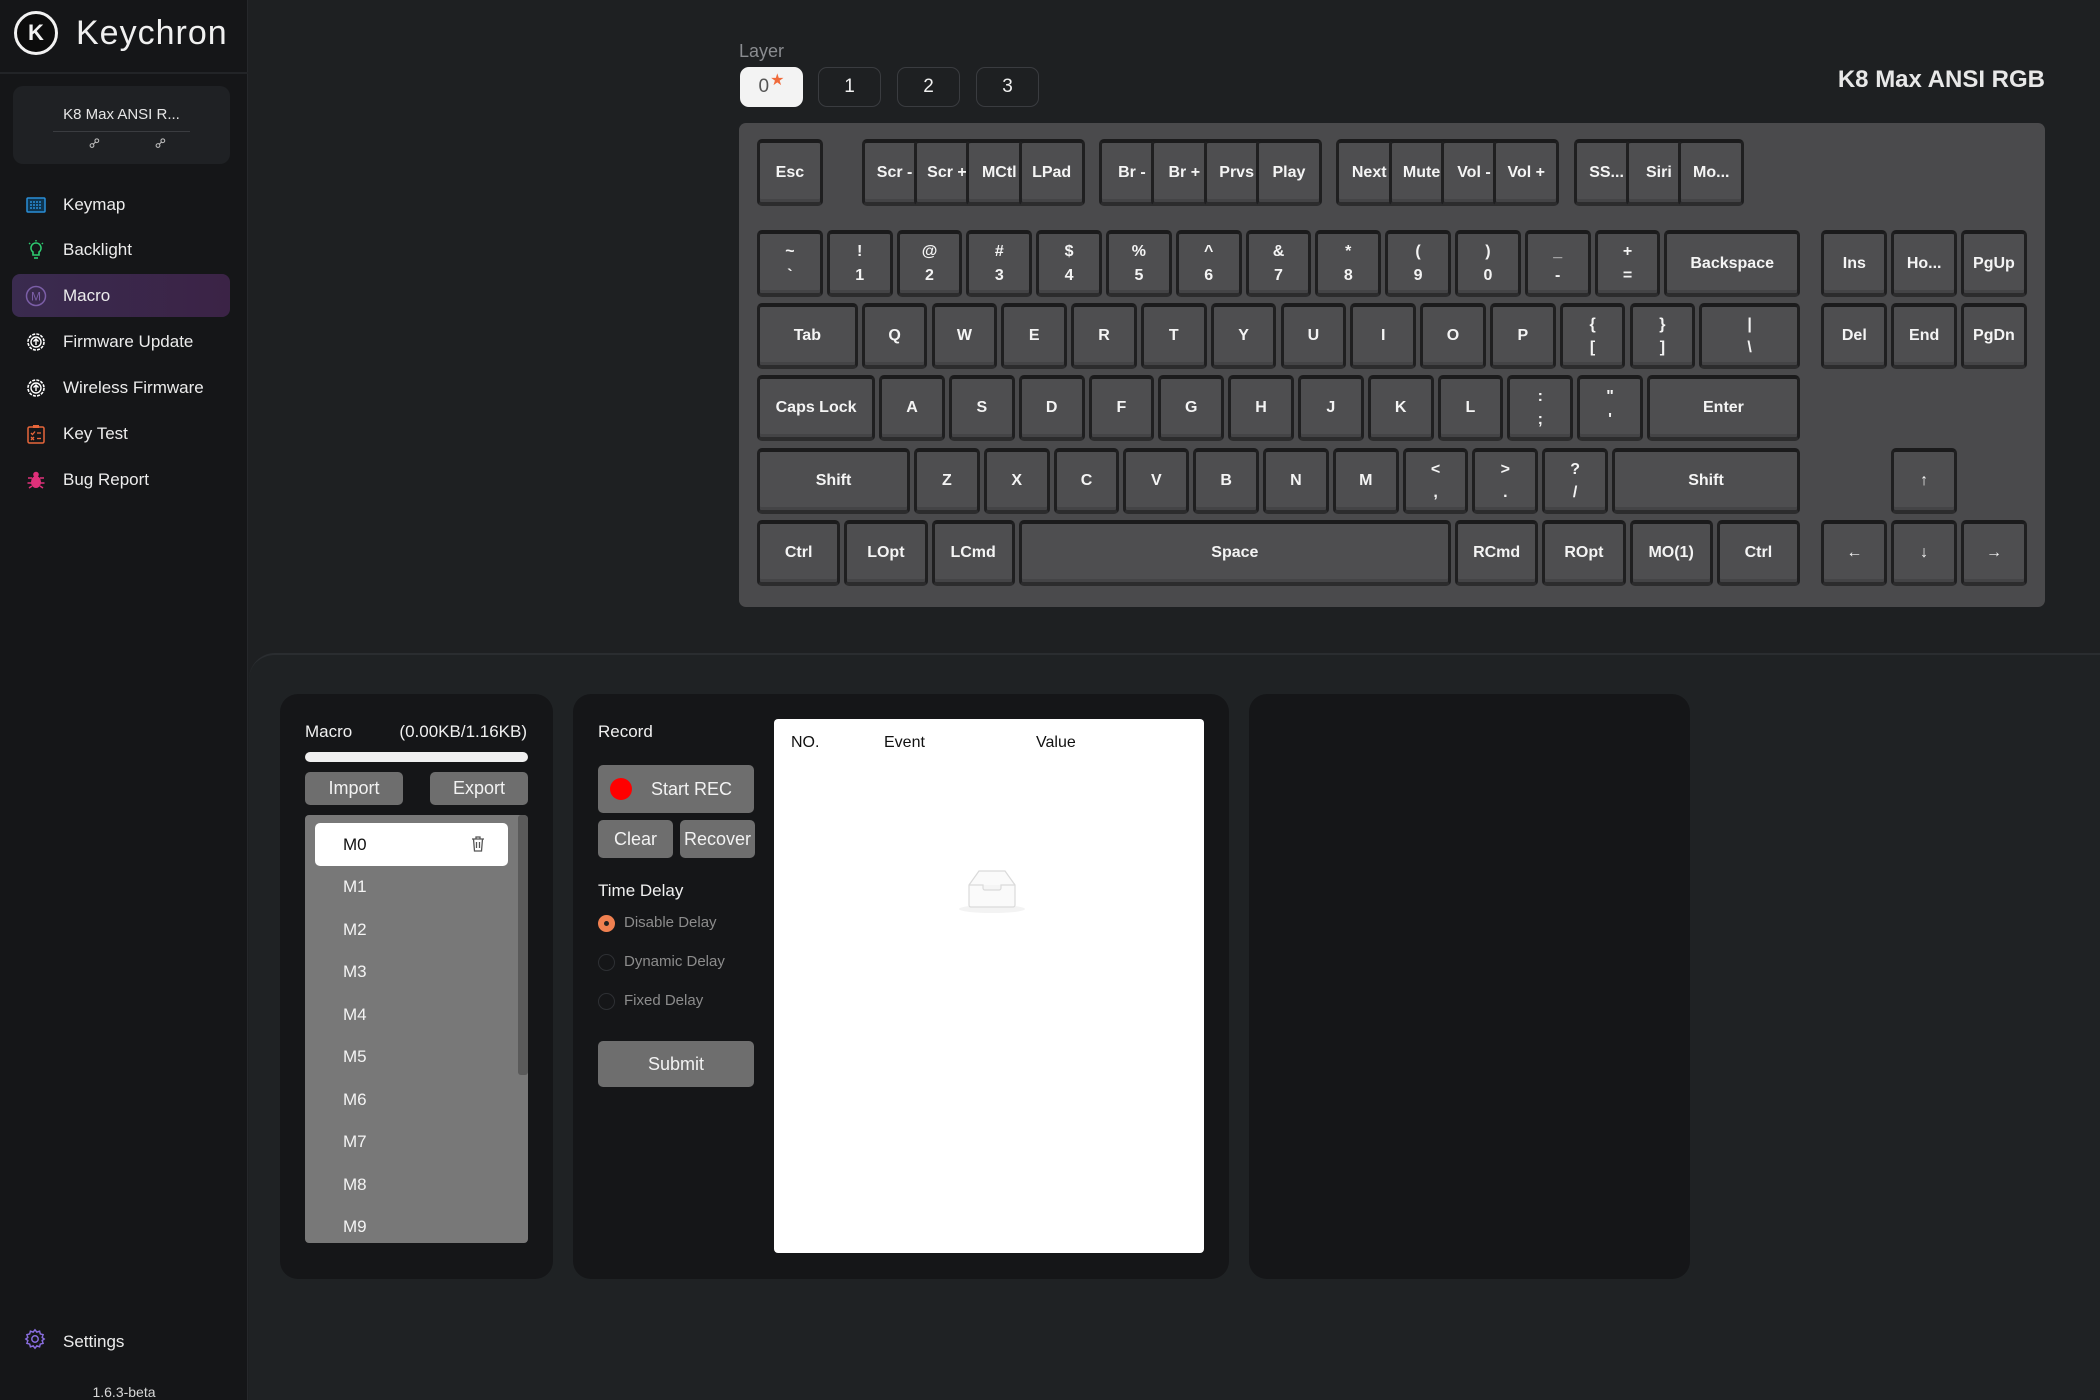 Image resolution: width=2100 pixels, height=1400 pixels. I want to click on layer-tab-1: 1, so click(849, 87).